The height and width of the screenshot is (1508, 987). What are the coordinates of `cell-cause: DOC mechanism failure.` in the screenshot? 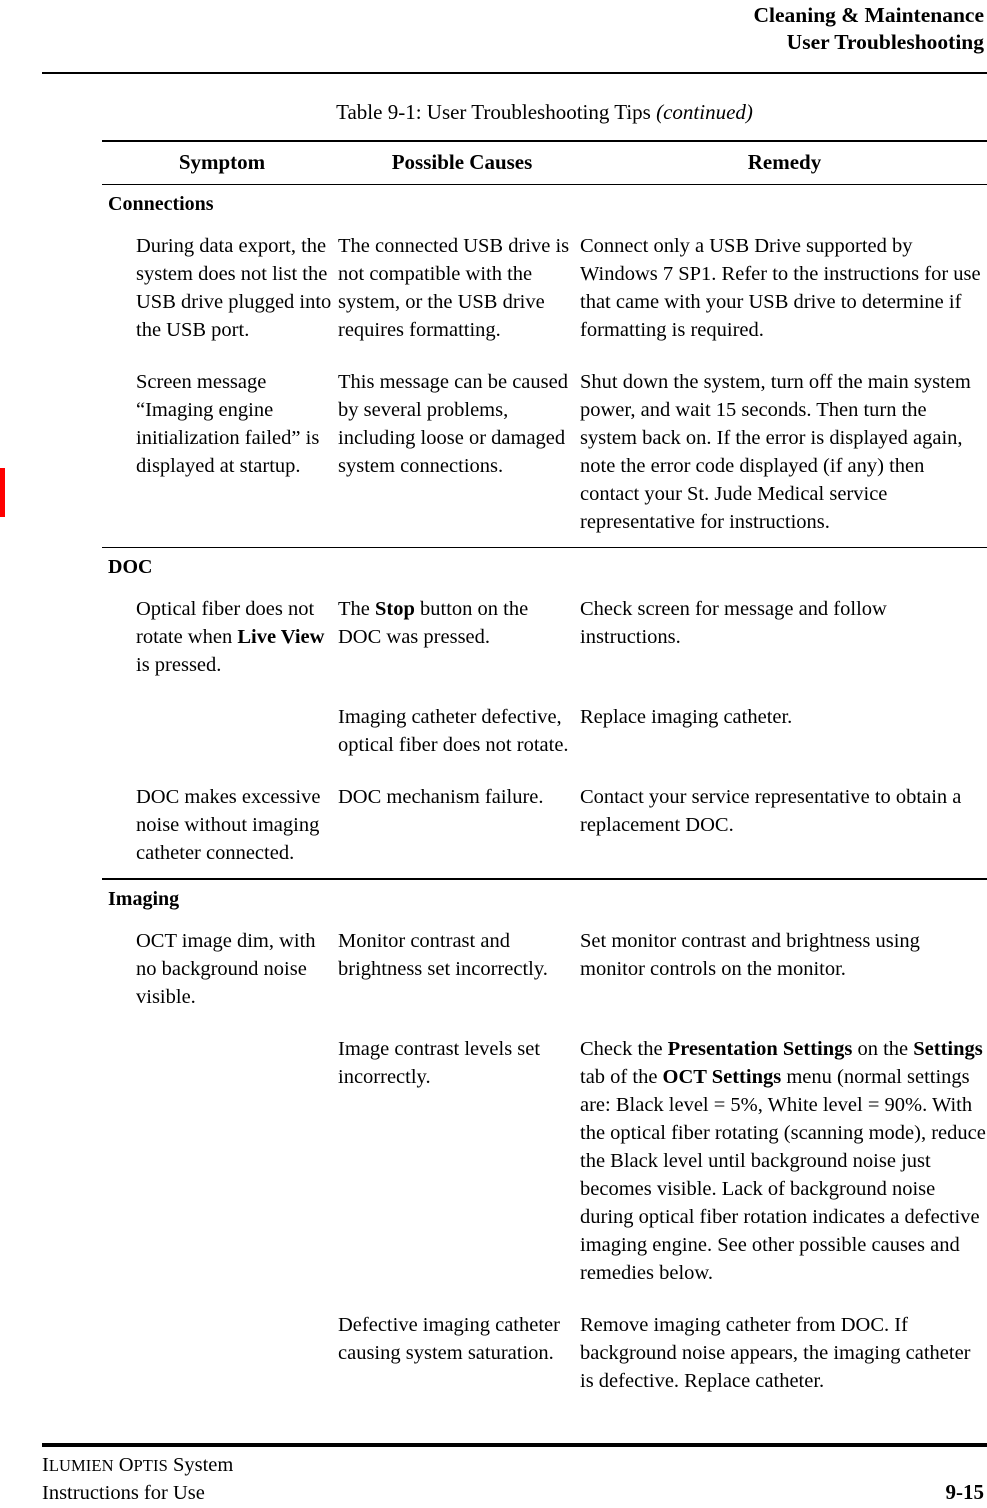 It's located at (441, 797).